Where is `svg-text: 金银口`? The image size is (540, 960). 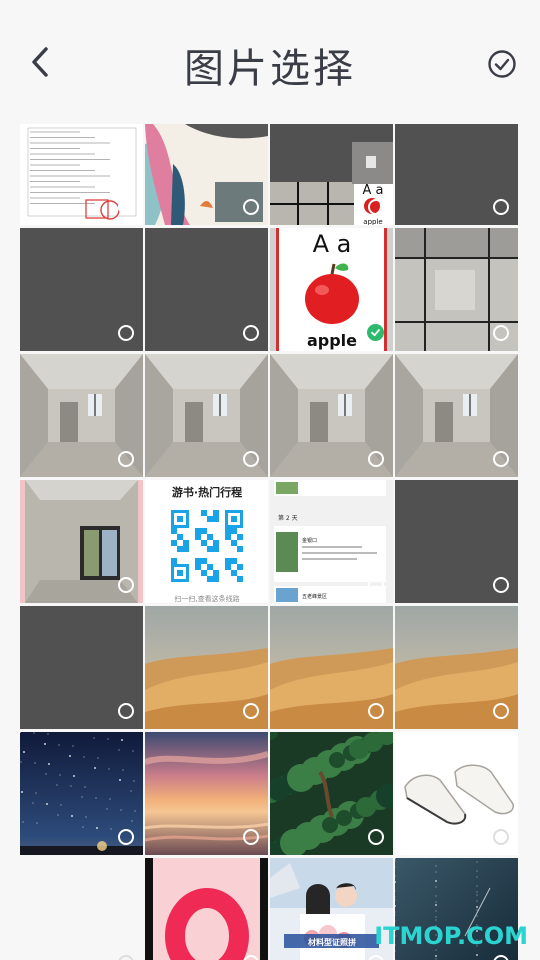
svg-text: 金银口 is located at coordinates (309, 540).